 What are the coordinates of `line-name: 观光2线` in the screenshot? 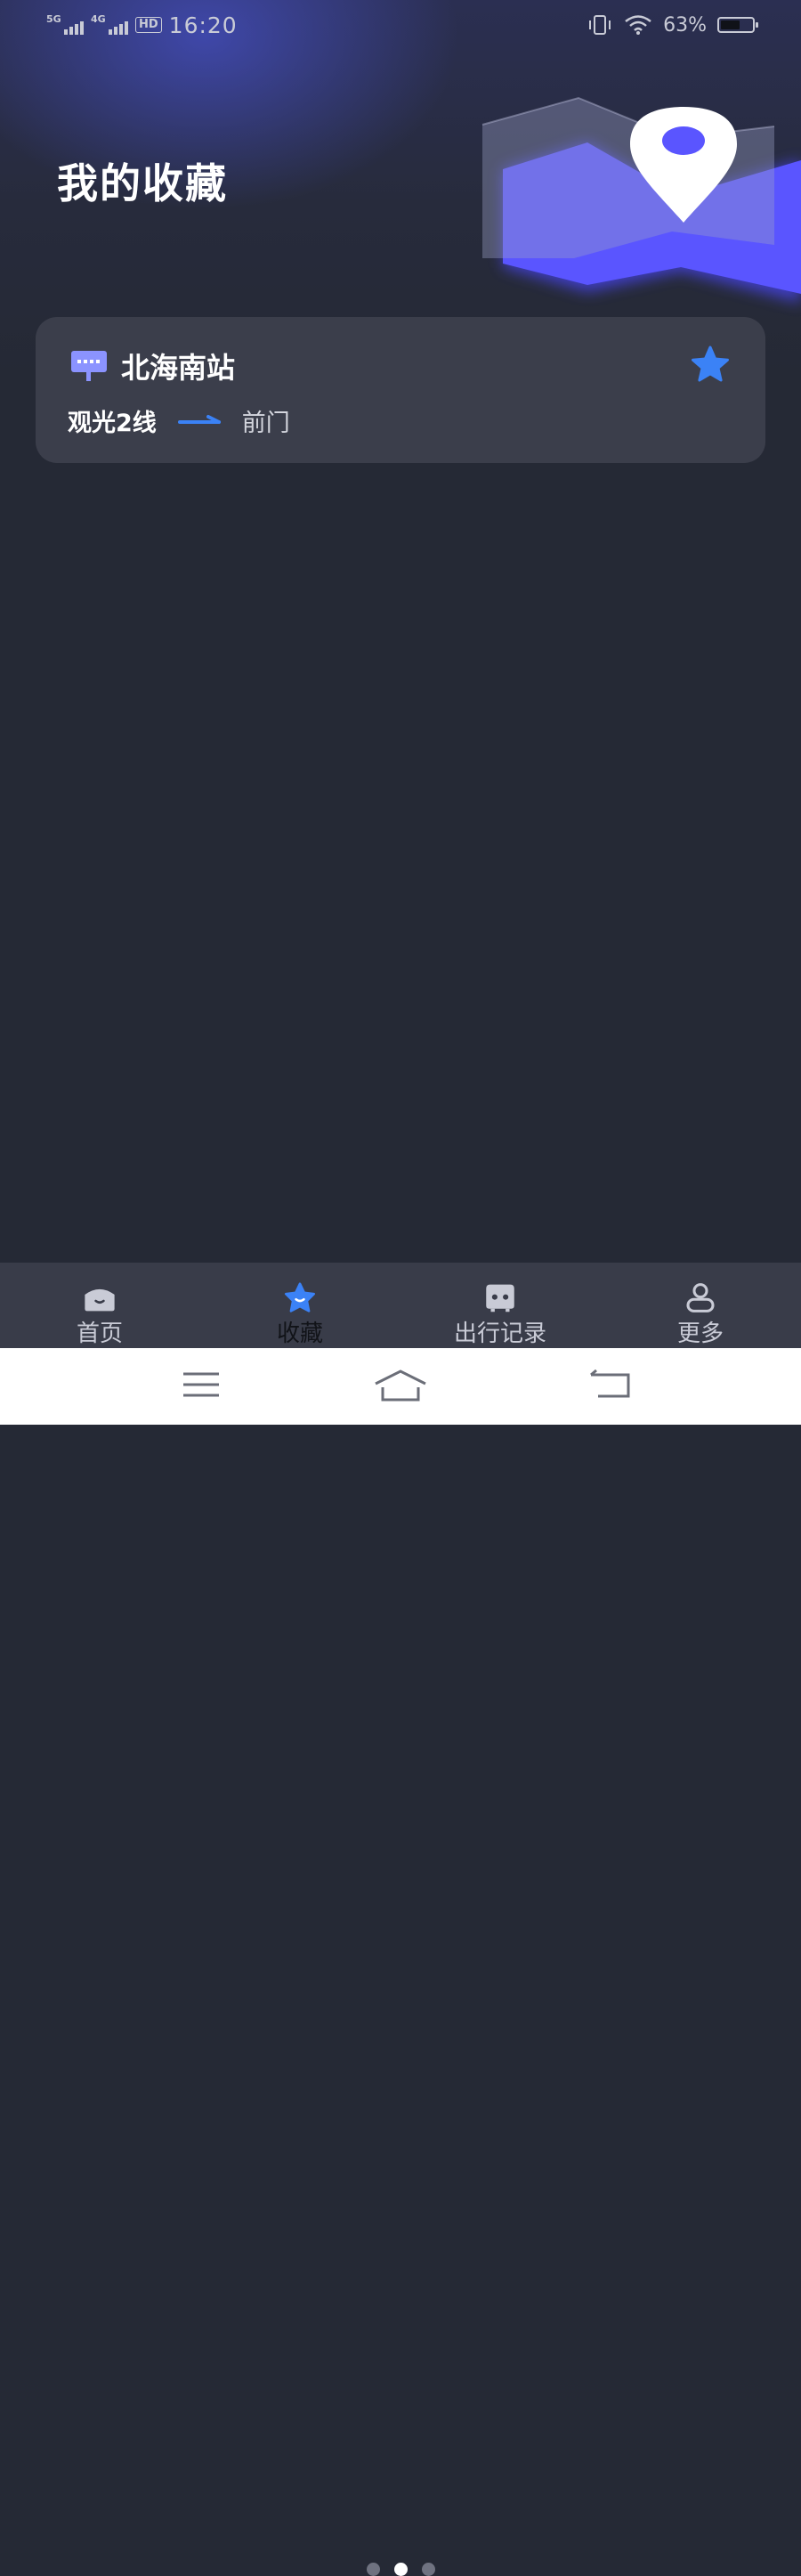 It's located at (112, 423).